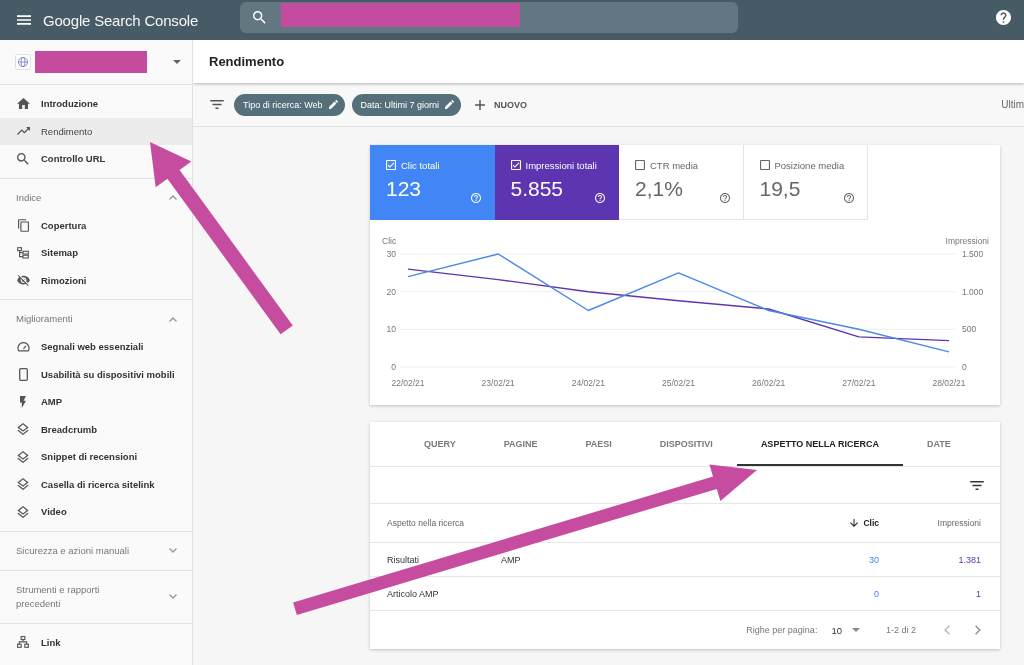 The image size is (1024, 665). What do you see at coordinates (96, 104) in the screenshot?
I see `nav-item: Introduzione` at bounding box center [96, 104].